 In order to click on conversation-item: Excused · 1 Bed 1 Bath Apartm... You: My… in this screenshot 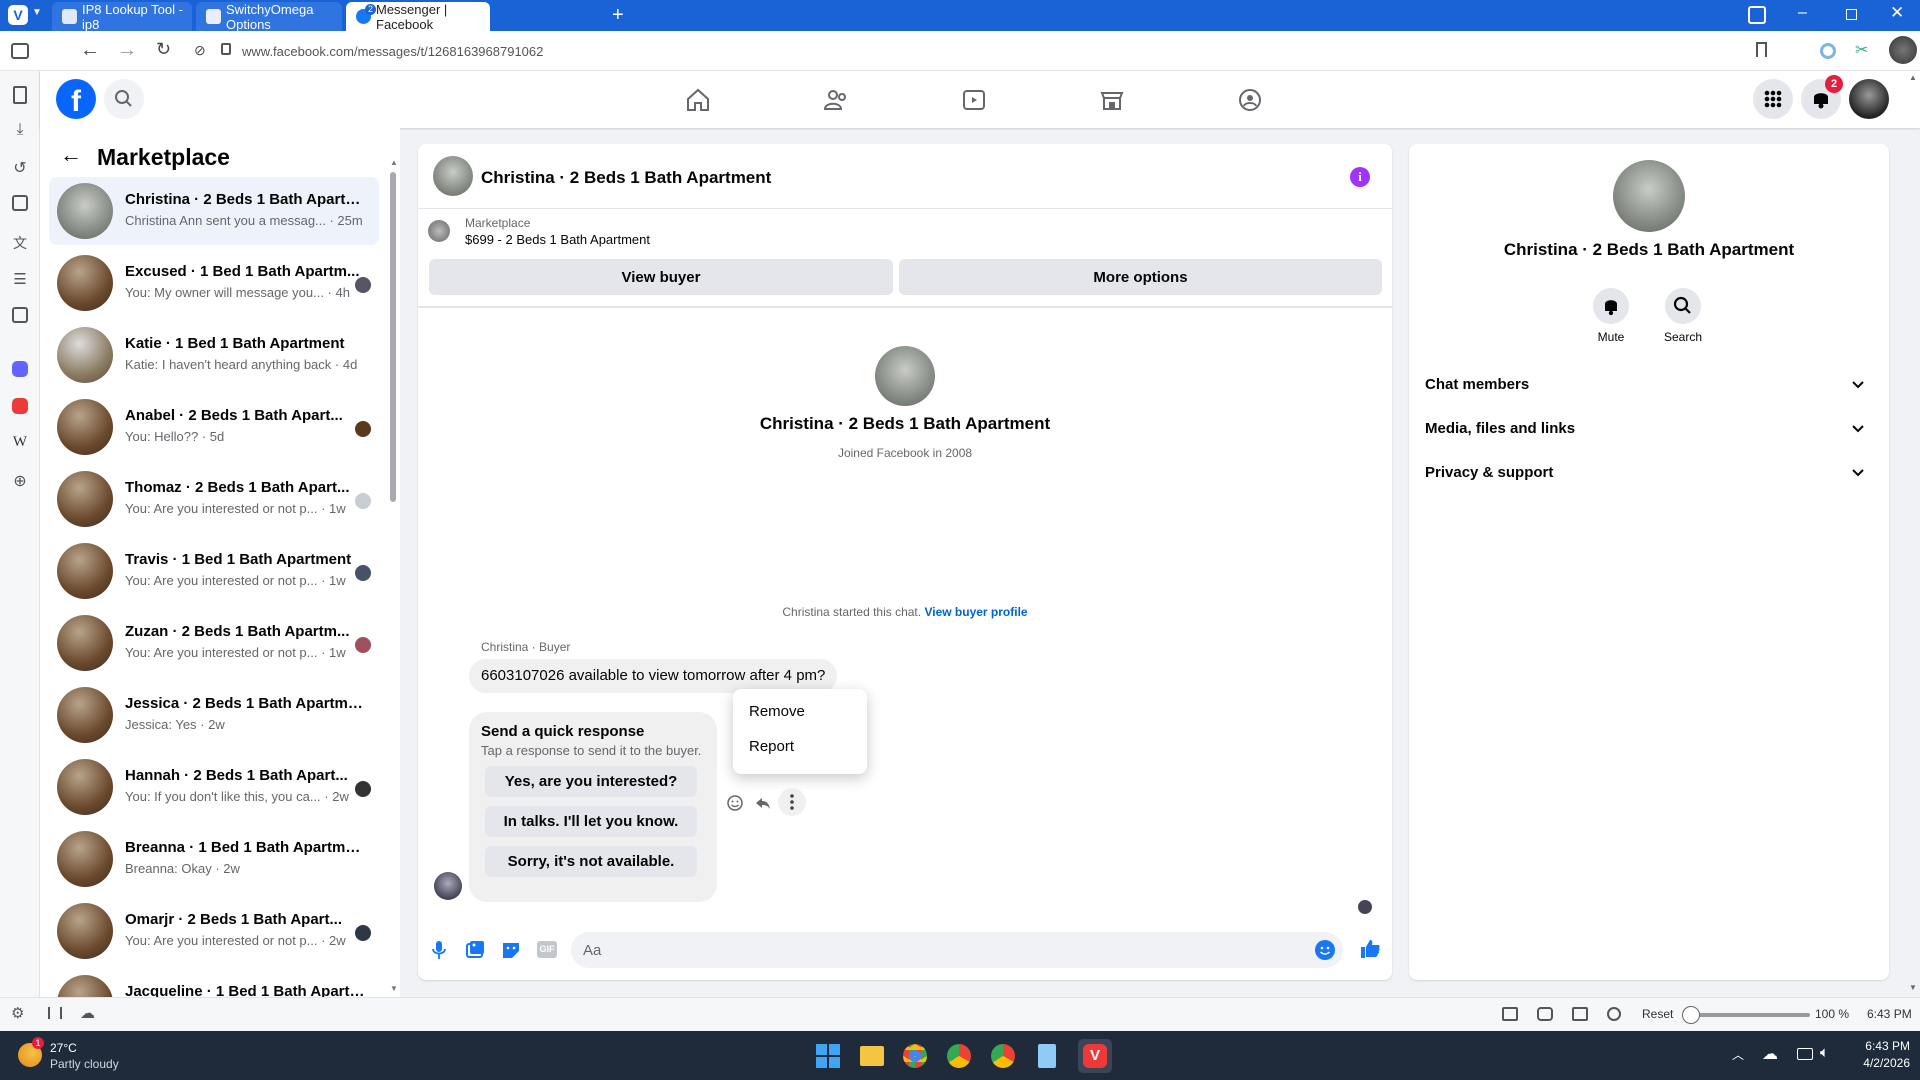, I will do `click(214, 283)`.